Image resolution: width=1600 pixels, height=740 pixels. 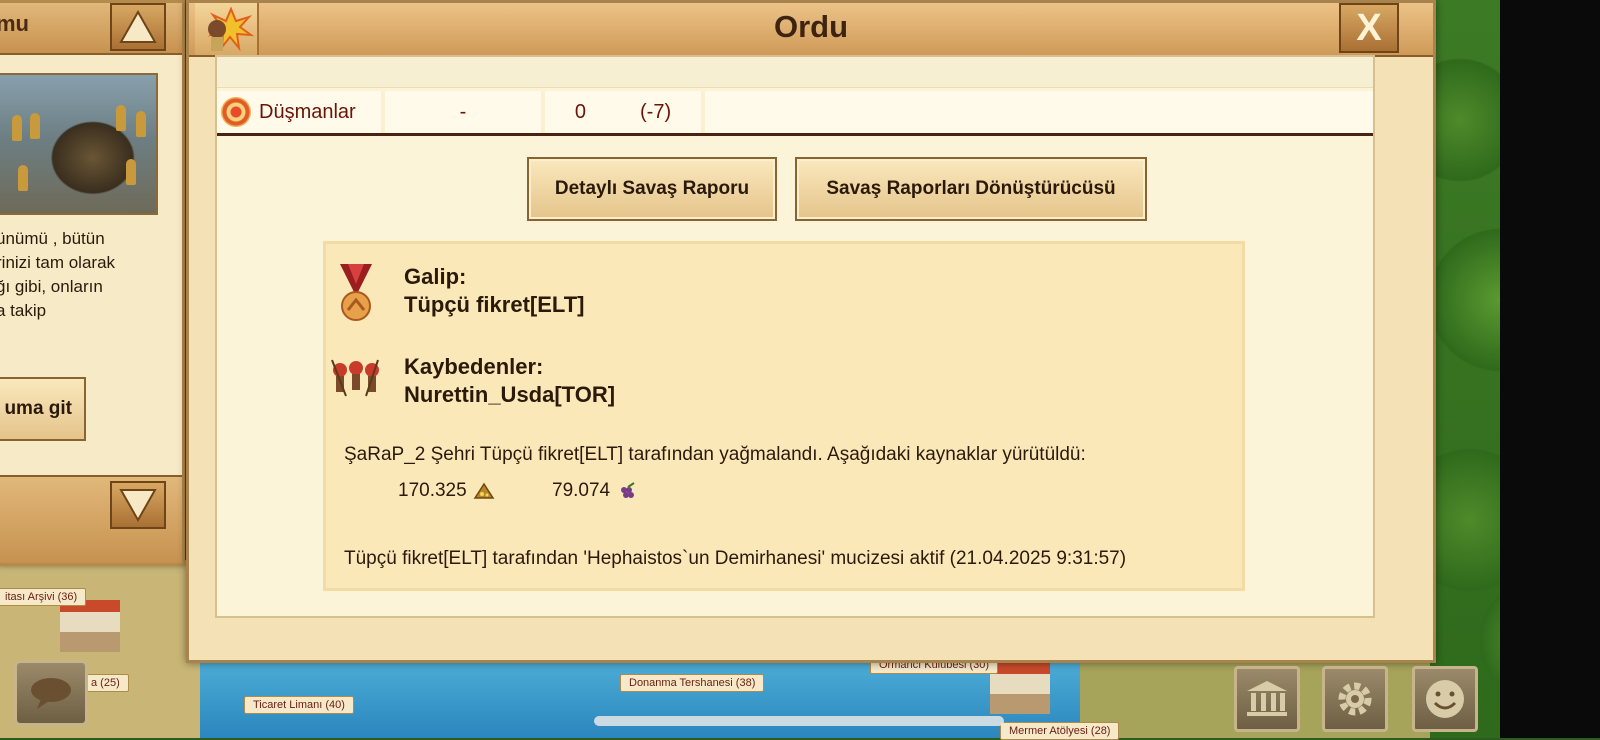 I want to click on smiley-icon, so click(x=1445, y=699).